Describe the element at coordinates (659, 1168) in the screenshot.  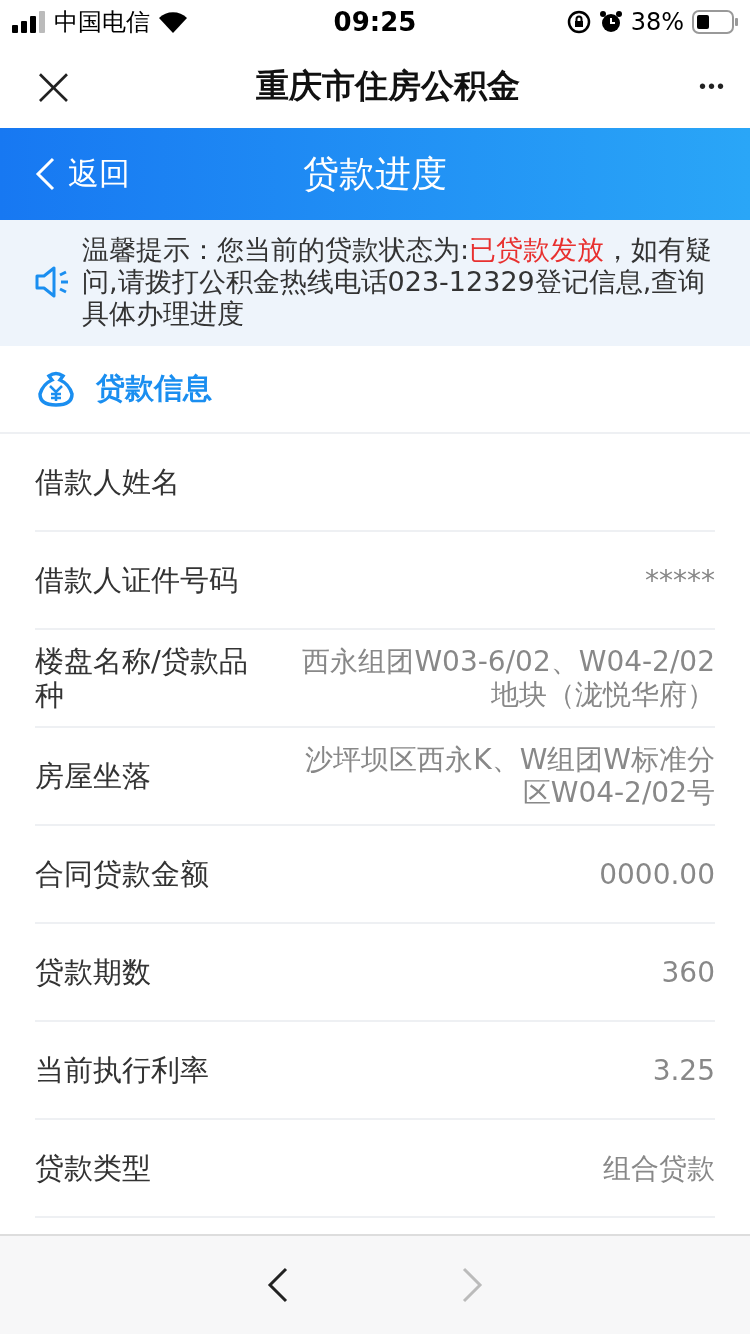
I see `field-value: 组合贷款` at that location.